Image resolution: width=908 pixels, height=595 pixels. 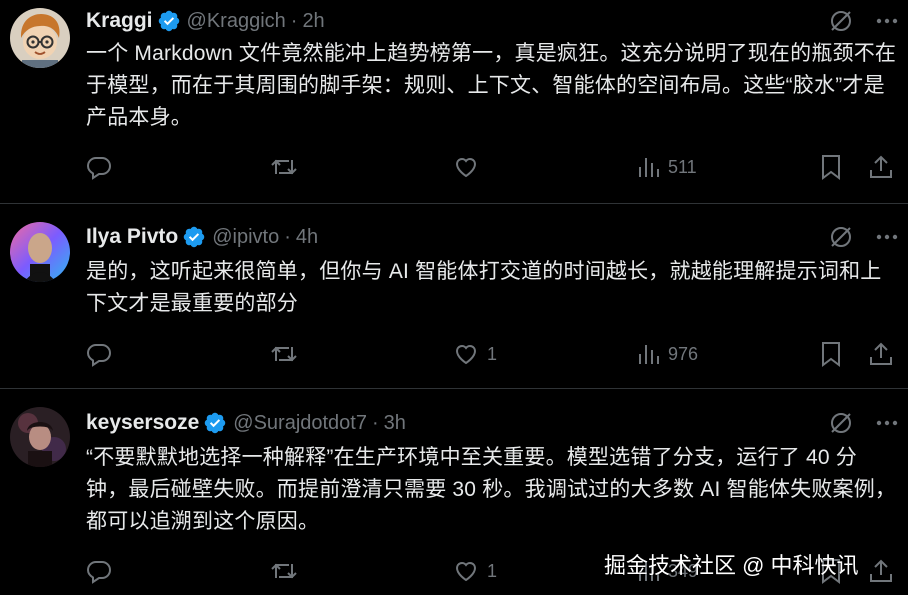 I want to click on timestamp: 3h, so click(x=395, y=423).